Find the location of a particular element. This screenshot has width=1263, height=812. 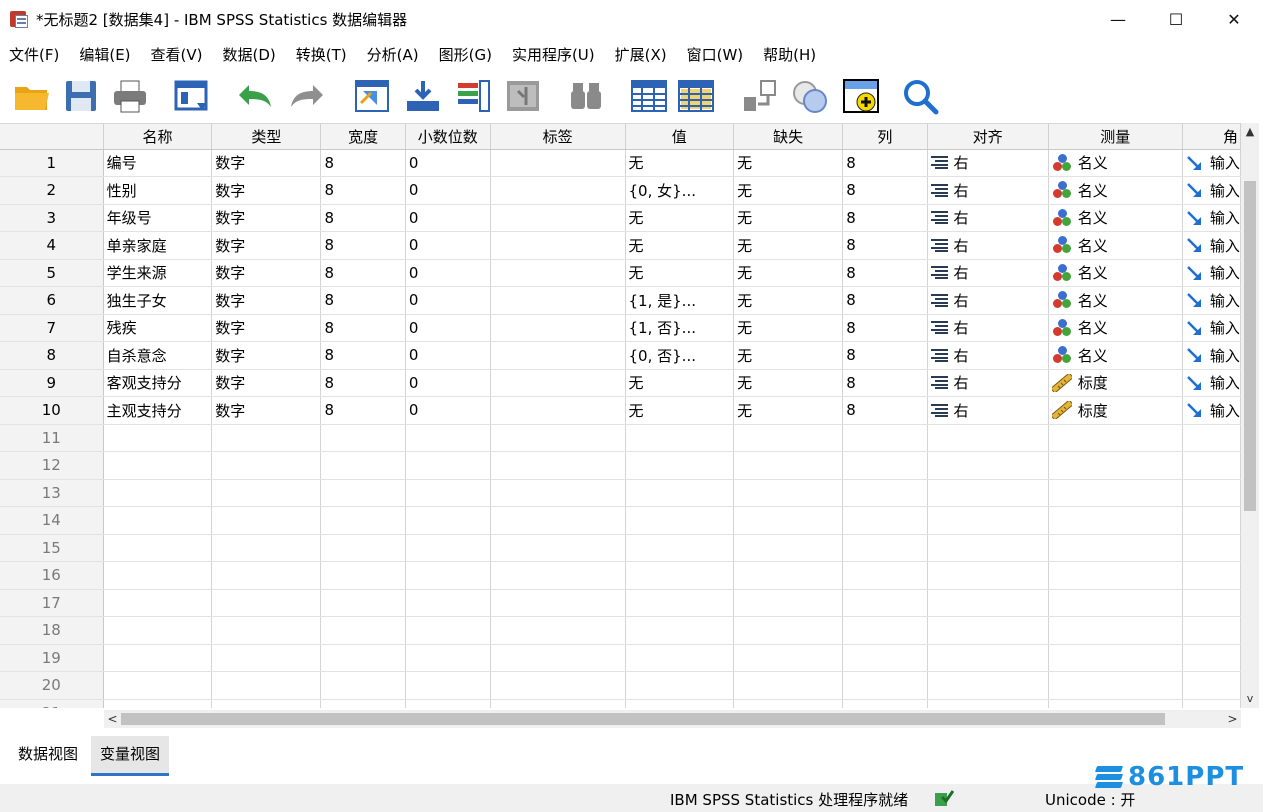

cell-name: 独生子女 is located at coordinates (158, 300).